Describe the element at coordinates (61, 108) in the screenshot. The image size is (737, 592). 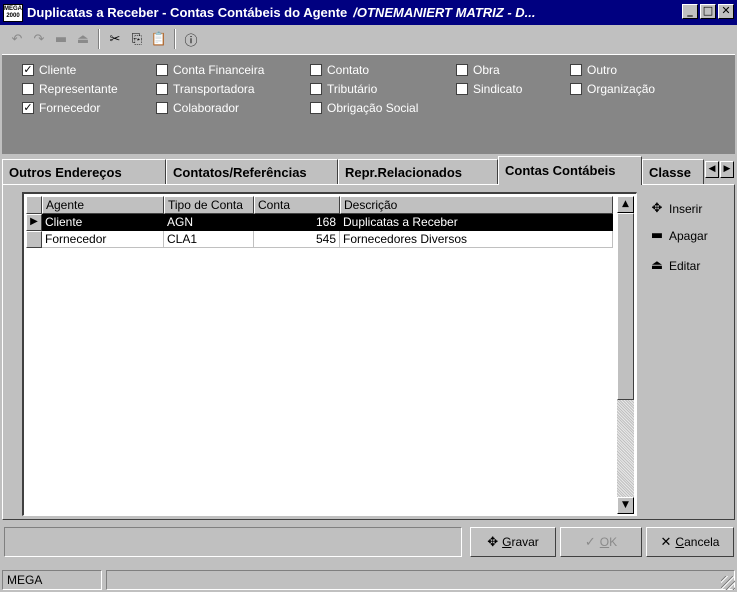
I see `checkbox-fornecedor: ✓ Fornecedor` at that location.